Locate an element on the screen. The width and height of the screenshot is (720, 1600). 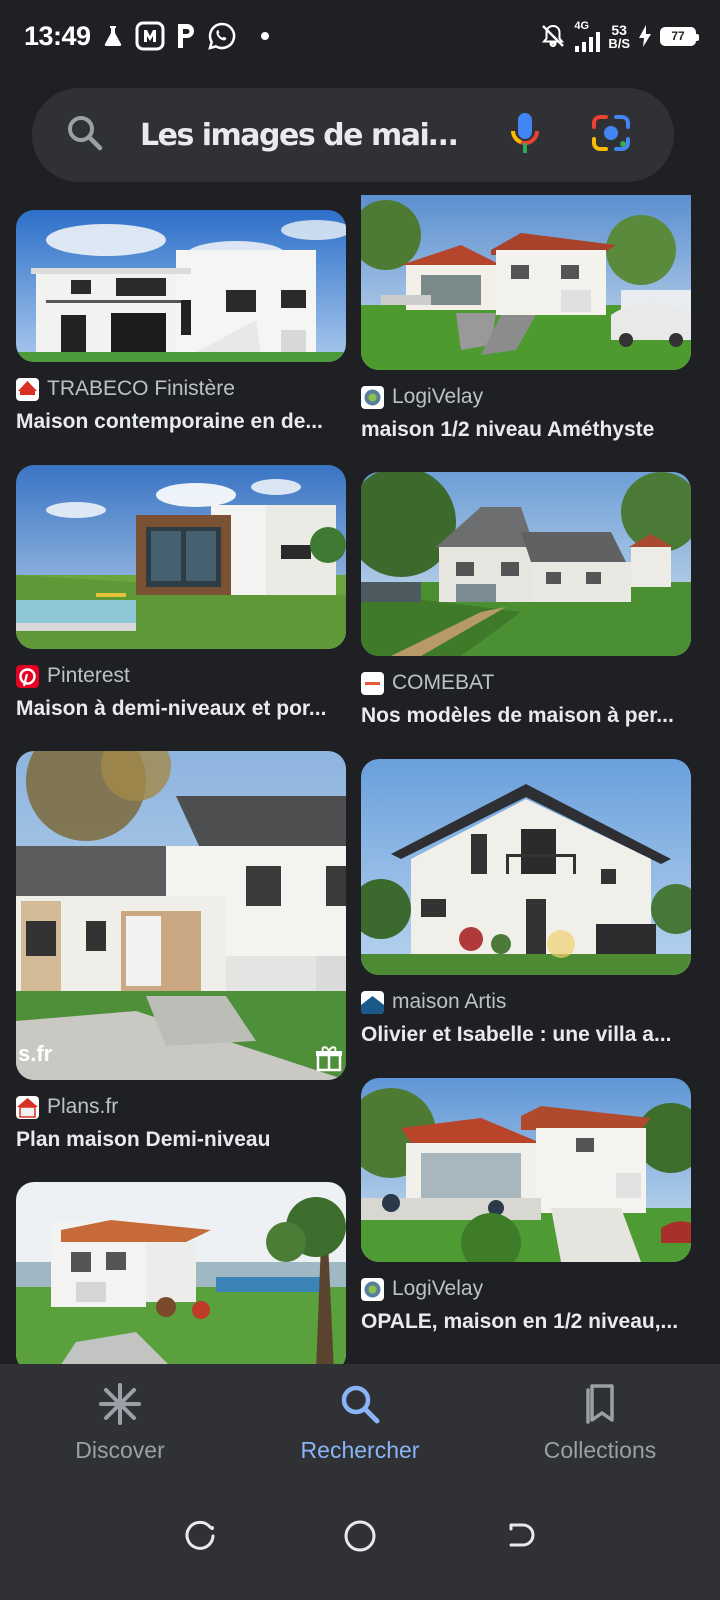
nav-label-rechercher: Rechercher is located at coordinates (360, 1450).